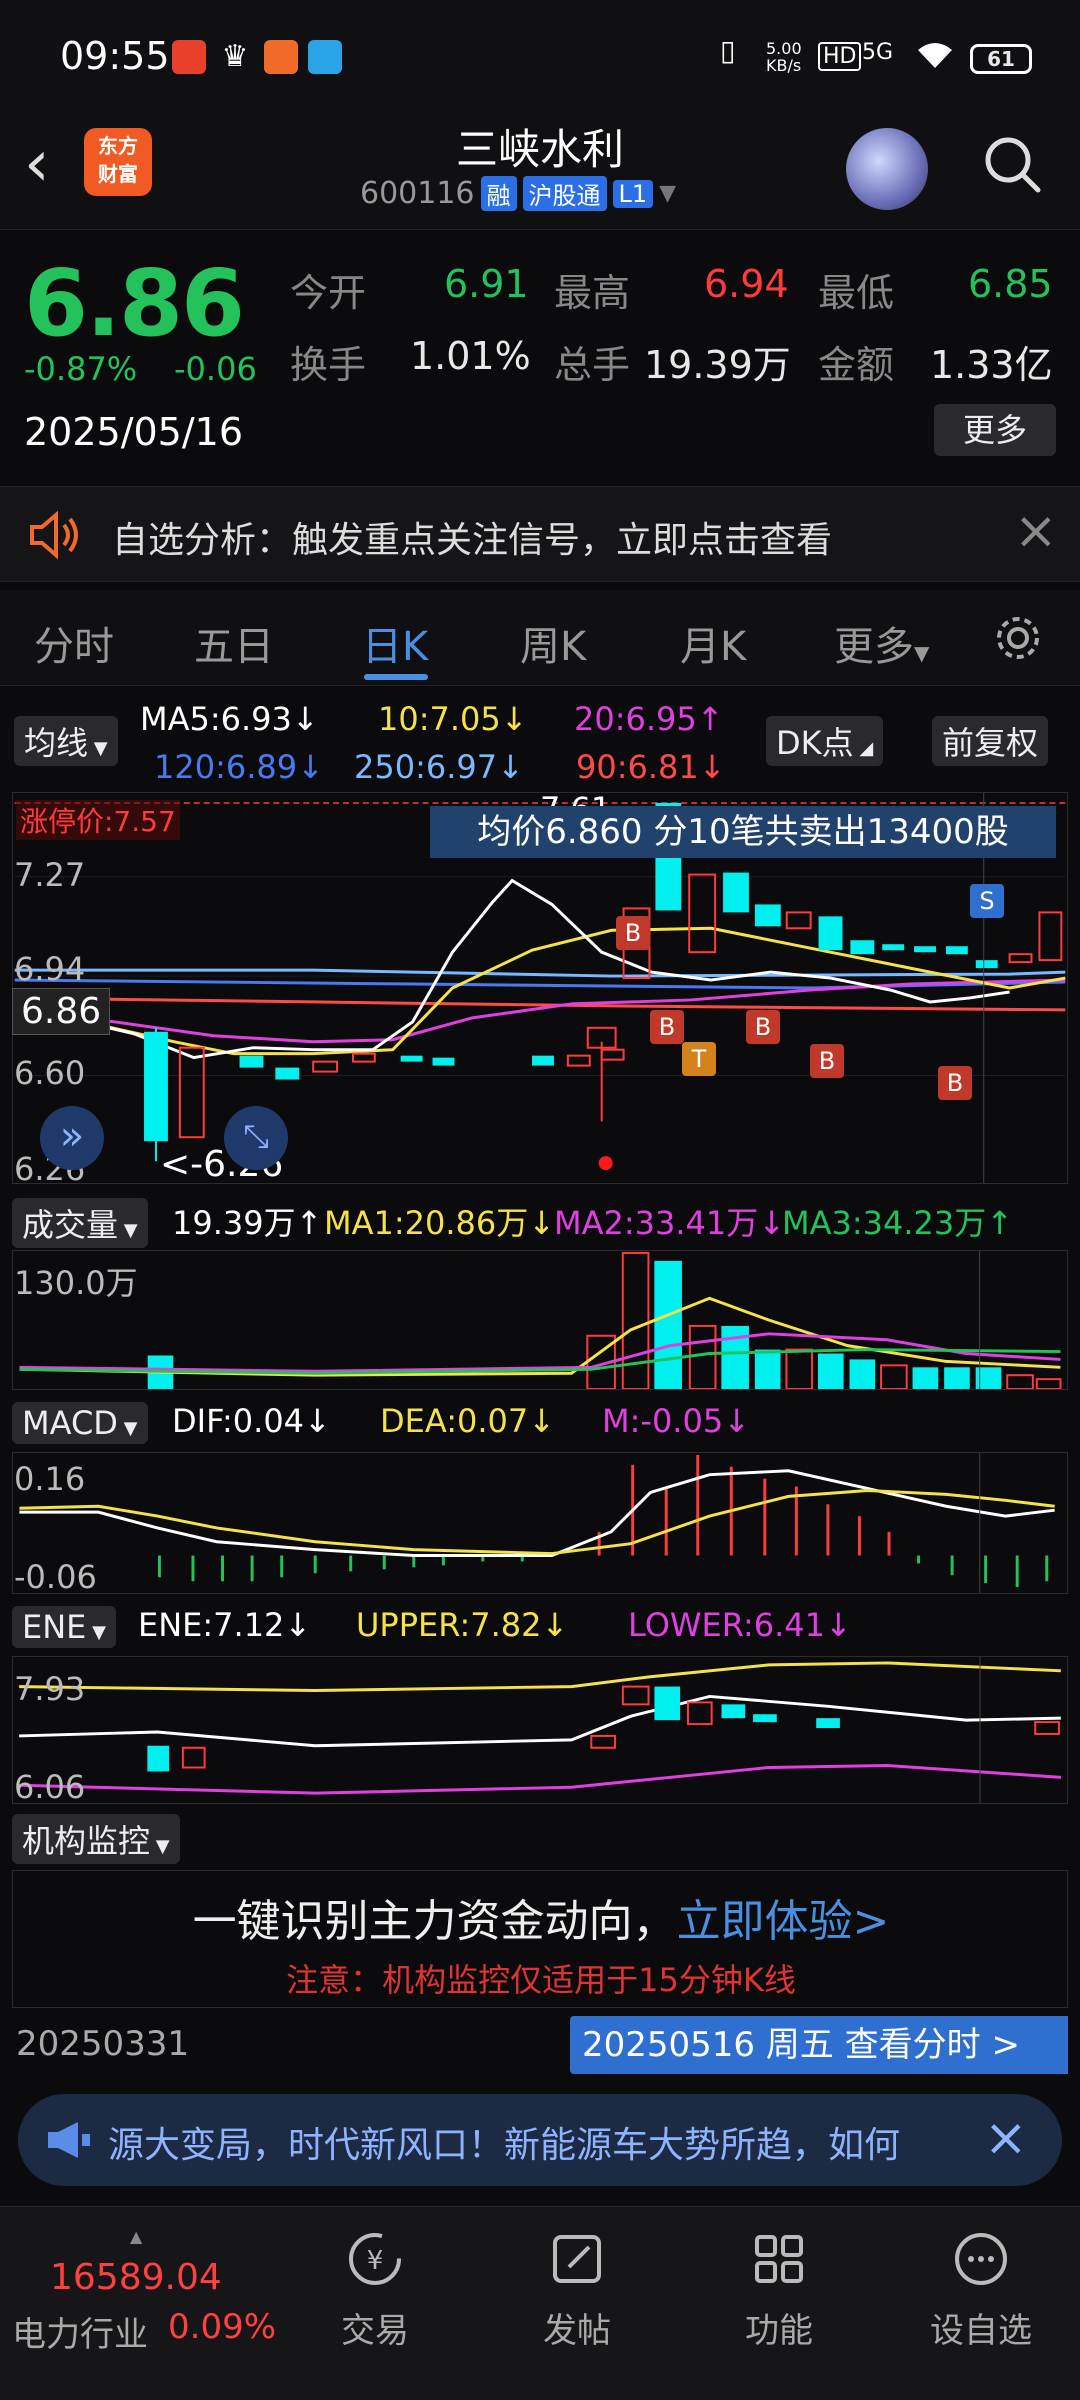  I want to click on tab-daily-k: 日K, so click(395, 643).